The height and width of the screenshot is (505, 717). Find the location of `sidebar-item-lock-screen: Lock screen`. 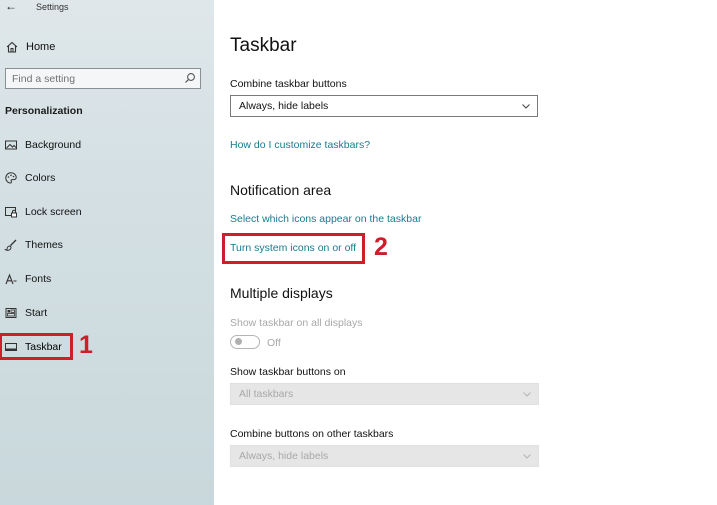

sidebar-item-lock-screen: Lock screen is located at coordinates (43, 212).